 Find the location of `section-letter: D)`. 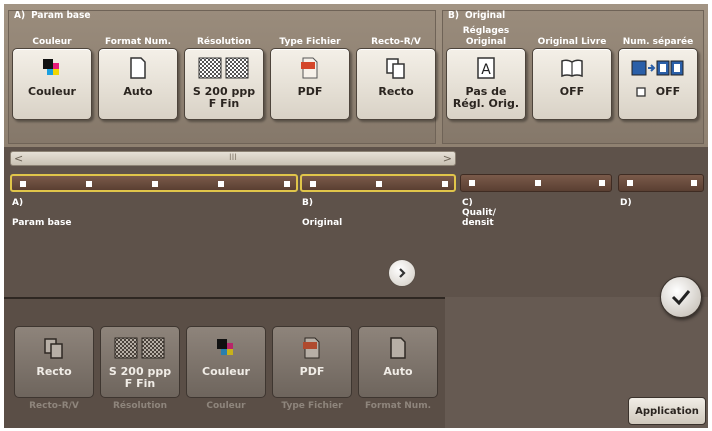

section-letter: D) is located at coordinates (626, 203).